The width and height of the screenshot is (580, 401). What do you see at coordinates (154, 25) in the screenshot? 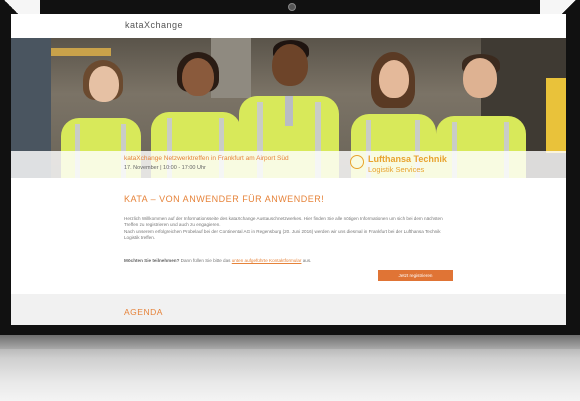
I see `site-logo: kataXchange` at bounding box center [154, 25].